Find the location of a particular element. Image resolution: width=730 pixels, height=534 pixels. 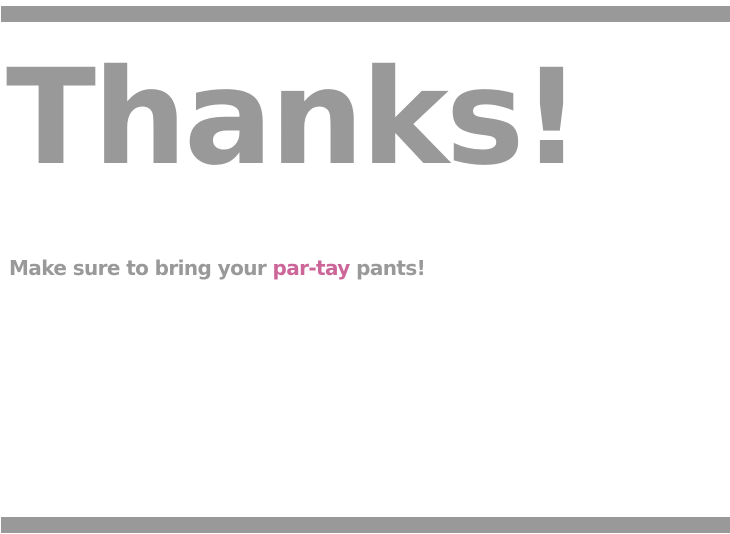

message-text-end: pants! is located at coordinates (387, 268).